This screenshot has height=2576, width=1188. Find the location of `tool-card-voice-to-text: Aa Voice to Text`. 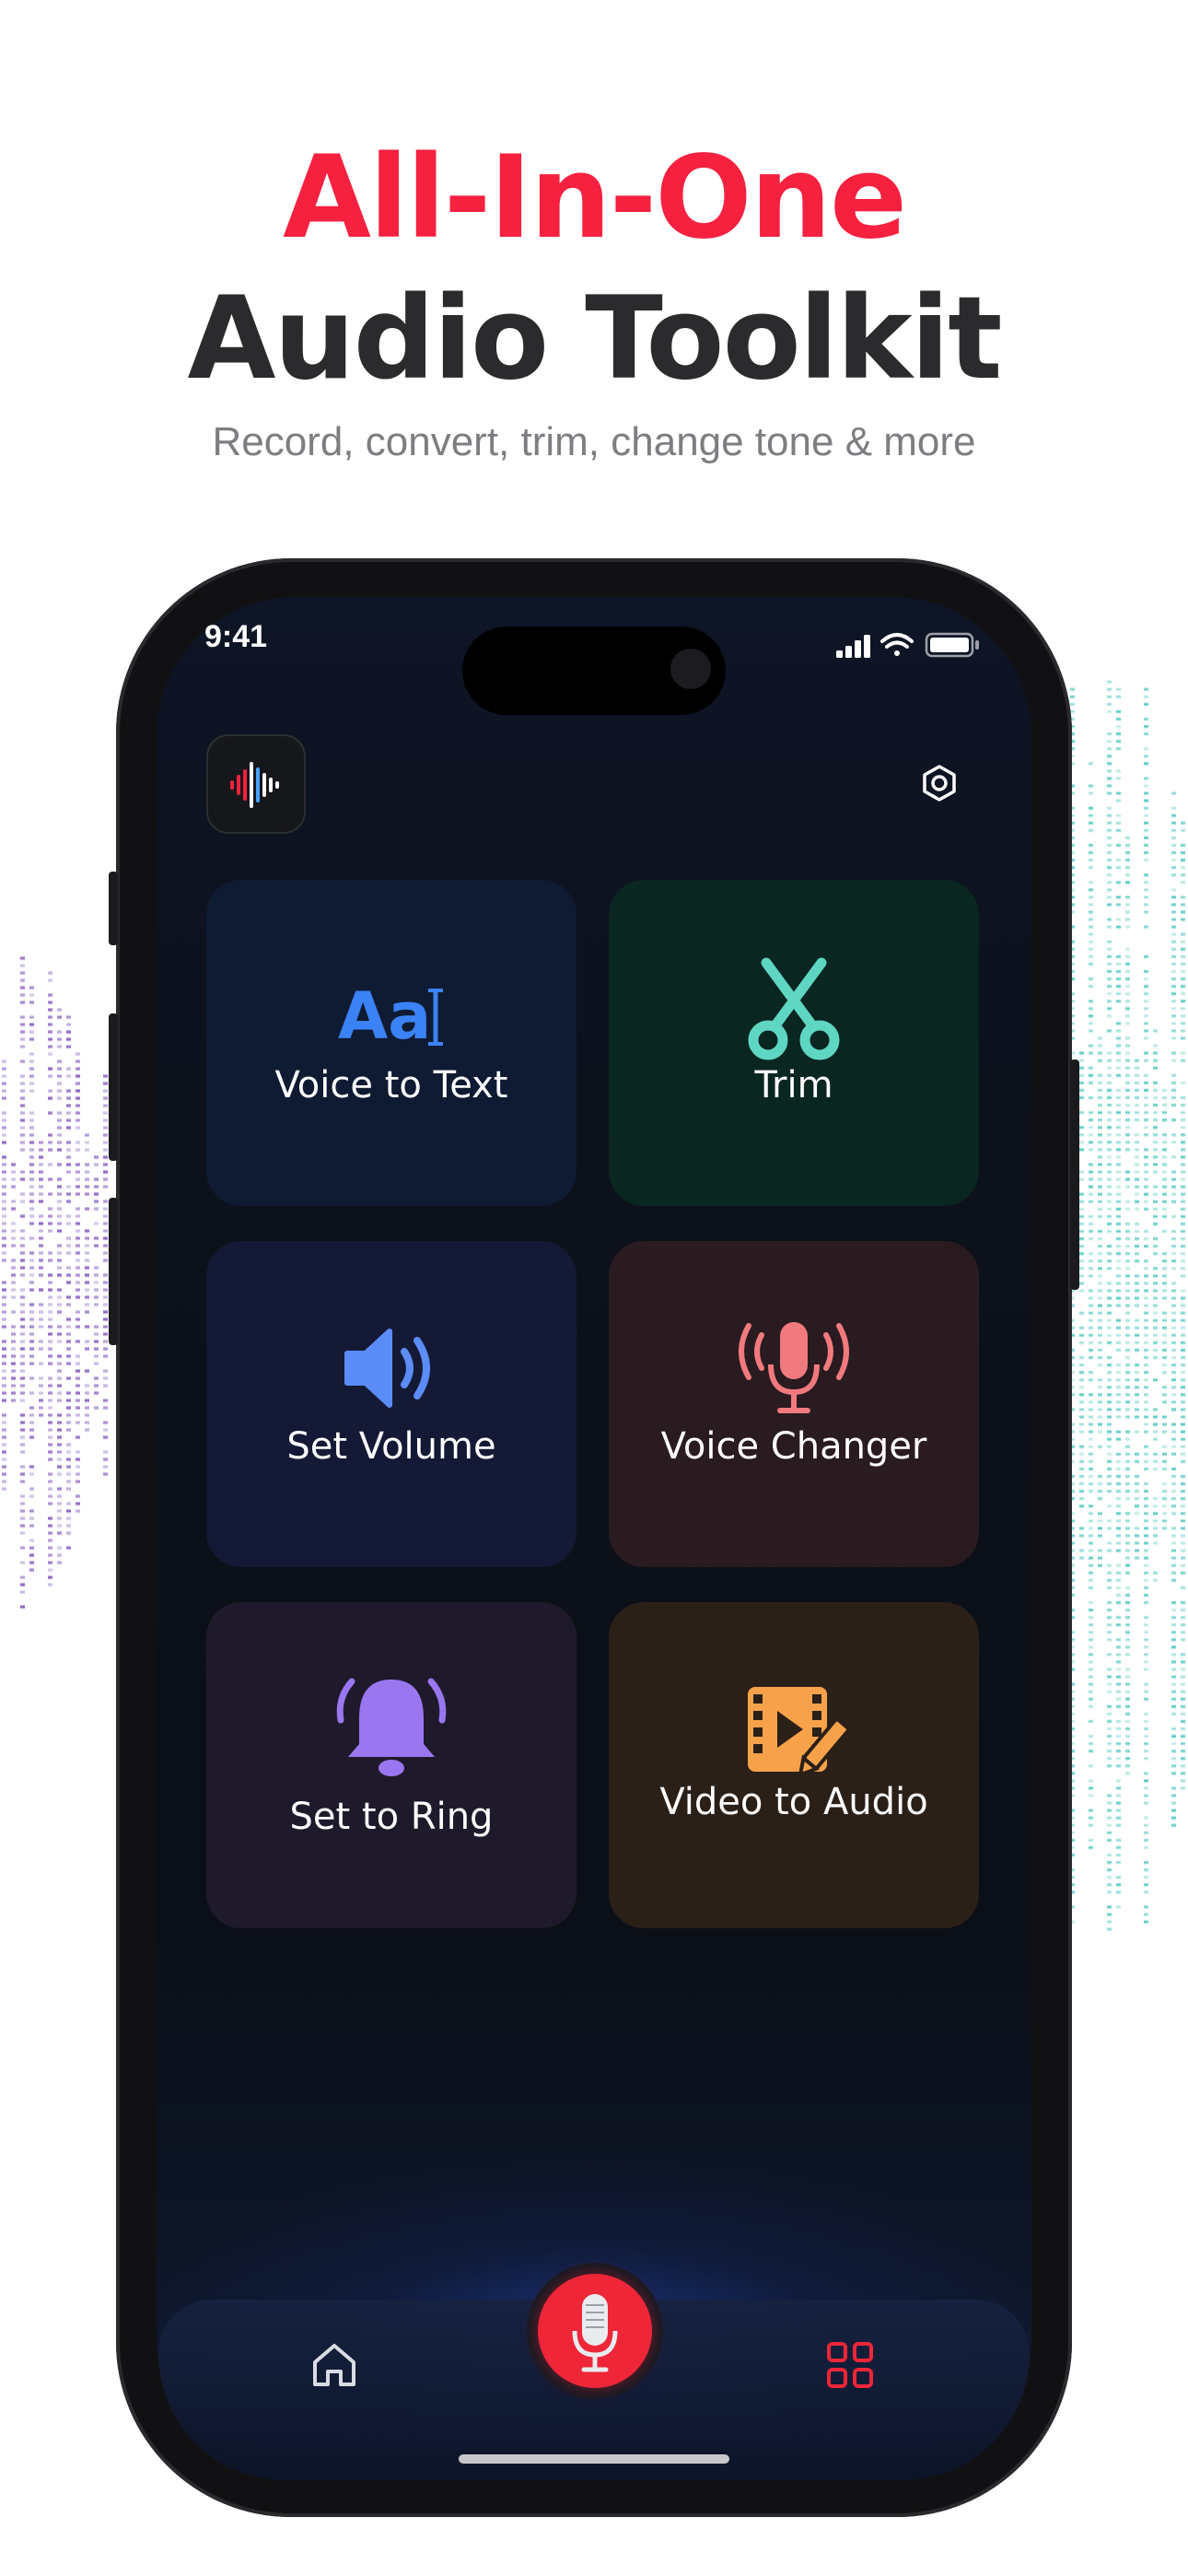

tool-card-voice-to-text: Aa Voice to Text is located at coordinates (391, 1043).